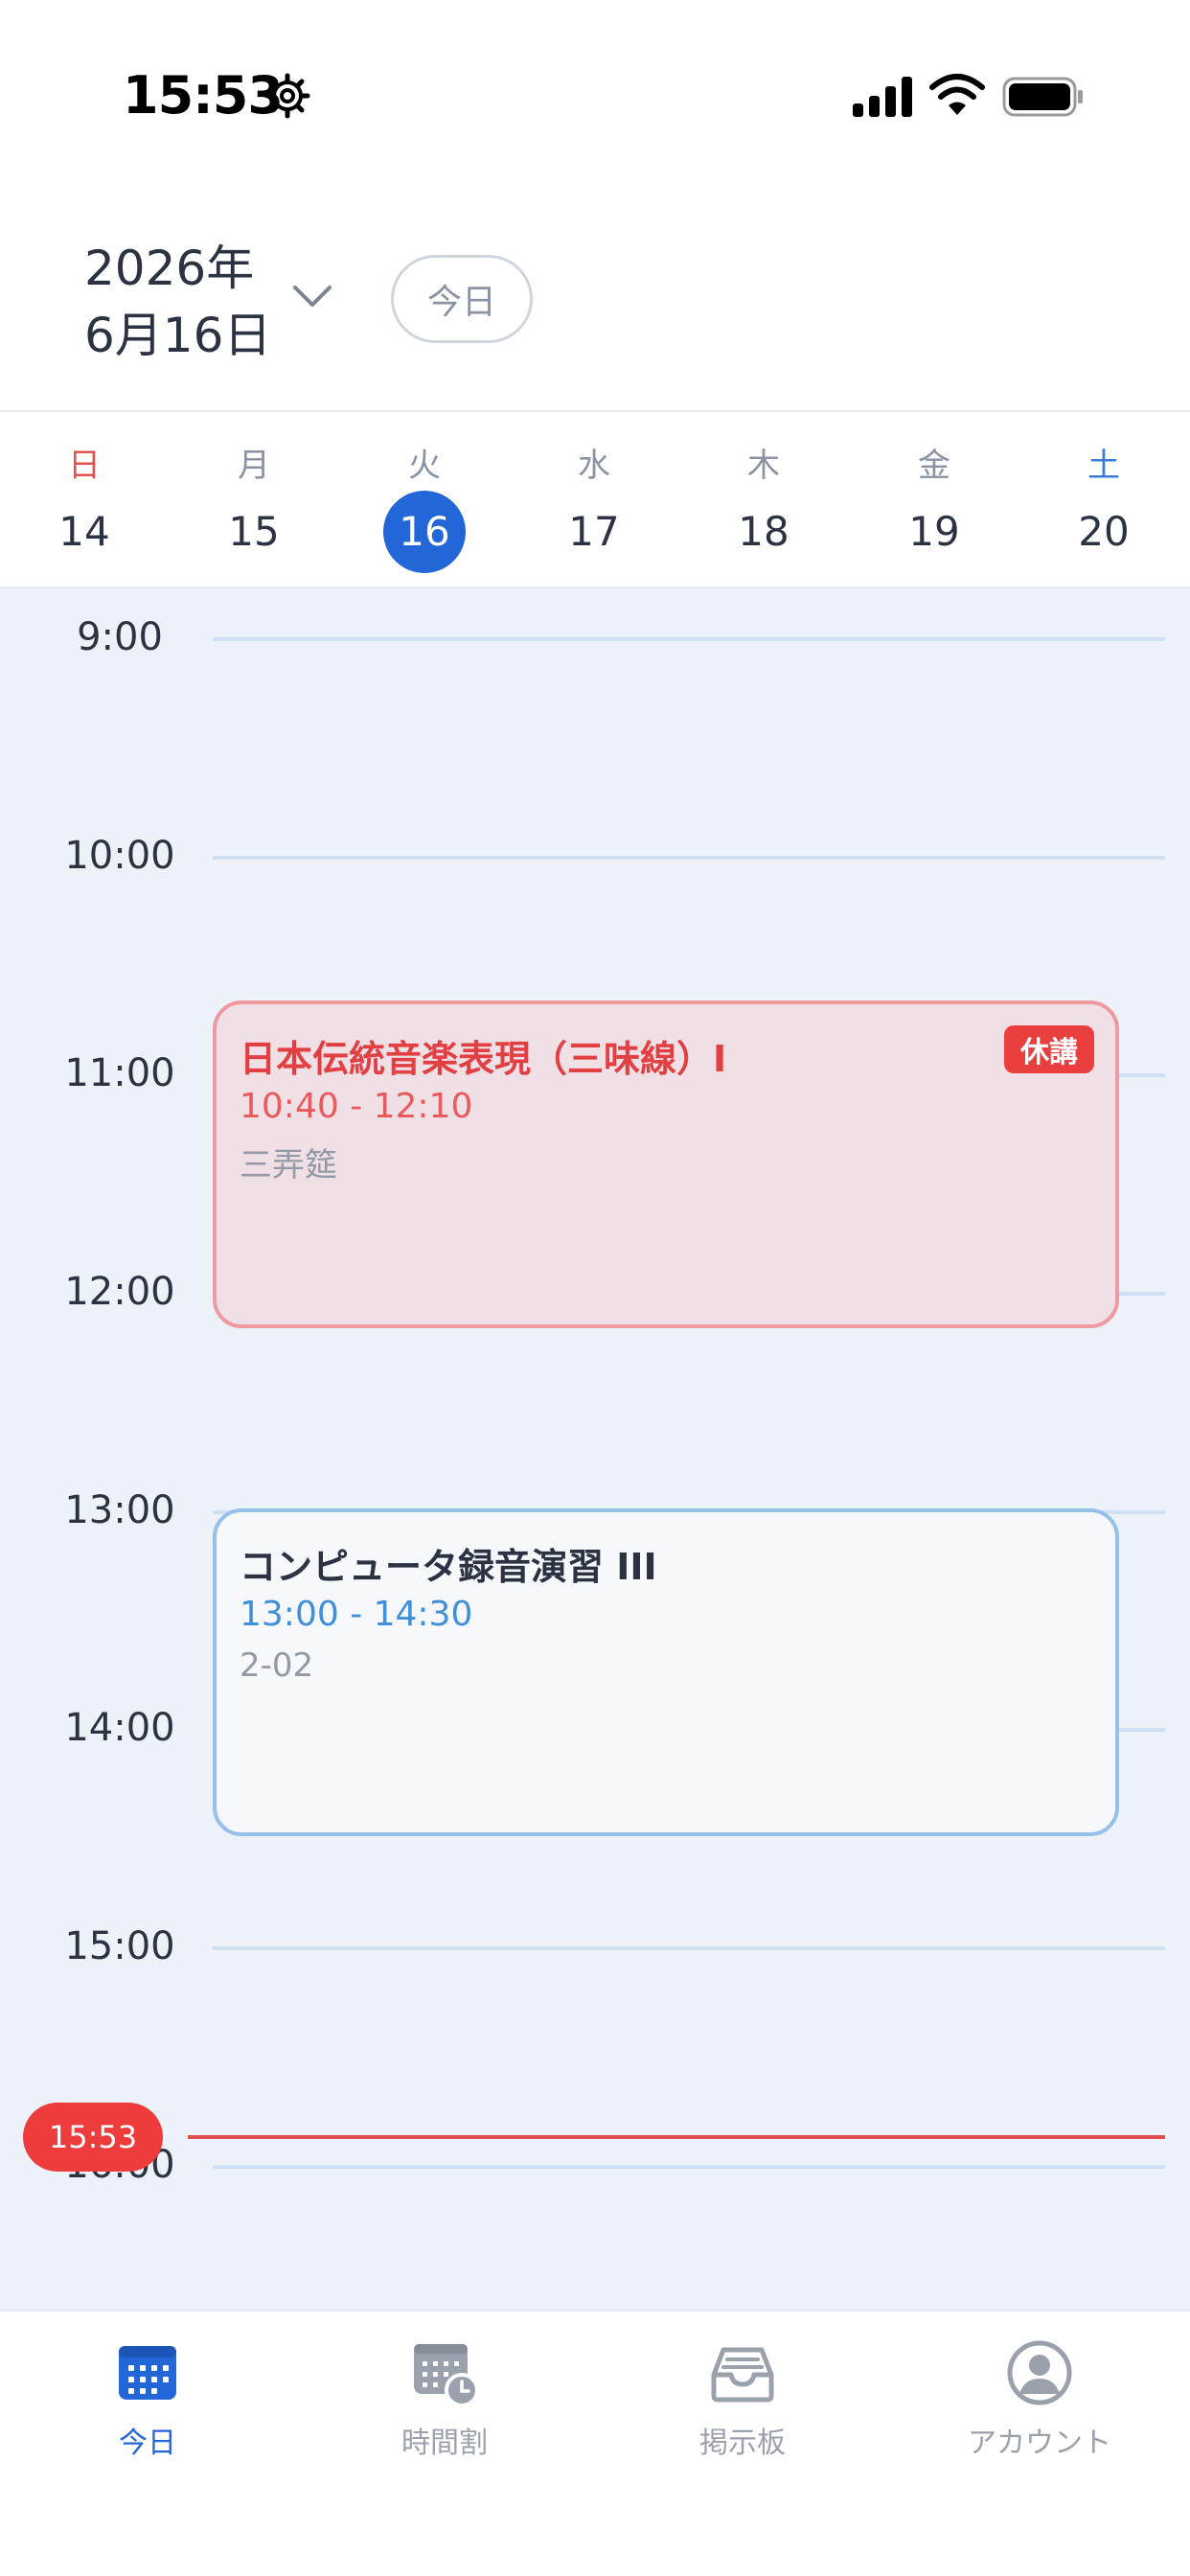 This screenshot has height=2576, width=1190. Describe the element at coordinates (883, 97) in the screenshot. I see `cellular-signal-icon` at that location.